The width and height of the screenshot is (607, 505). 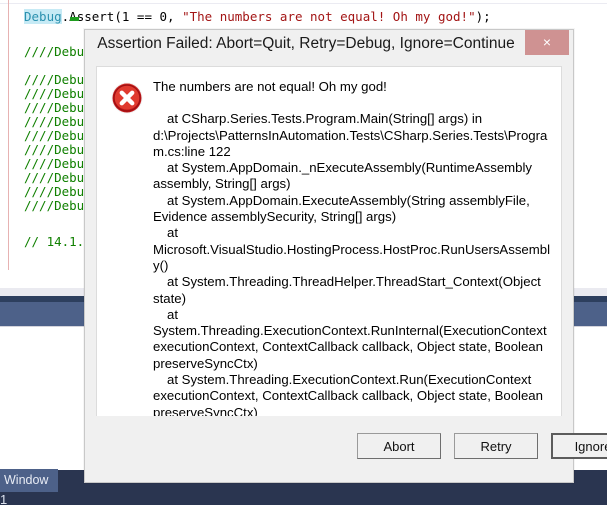 What do you see at coordinates (175, 16) in the screenshot?
I see `code-token: ,` at bounding box center [175, 16].